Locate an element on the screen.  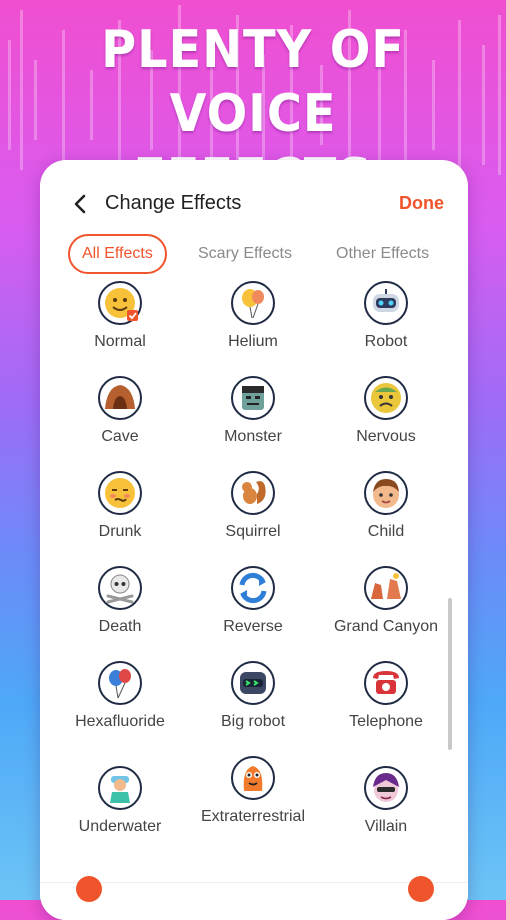
top-app-bar: Change Effects Done is located at coordinates (254, 197).